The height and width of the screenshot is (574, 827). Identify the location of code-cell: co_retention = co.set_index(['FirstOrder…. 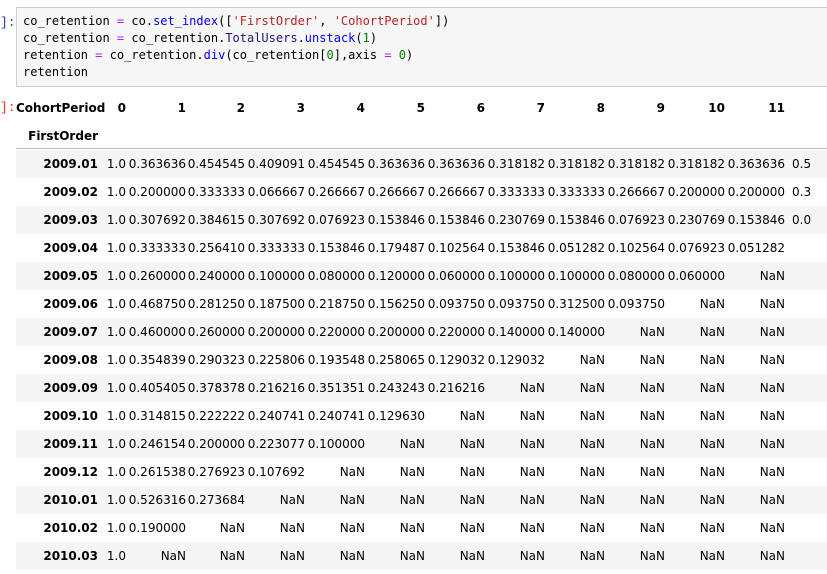
(421, 47).